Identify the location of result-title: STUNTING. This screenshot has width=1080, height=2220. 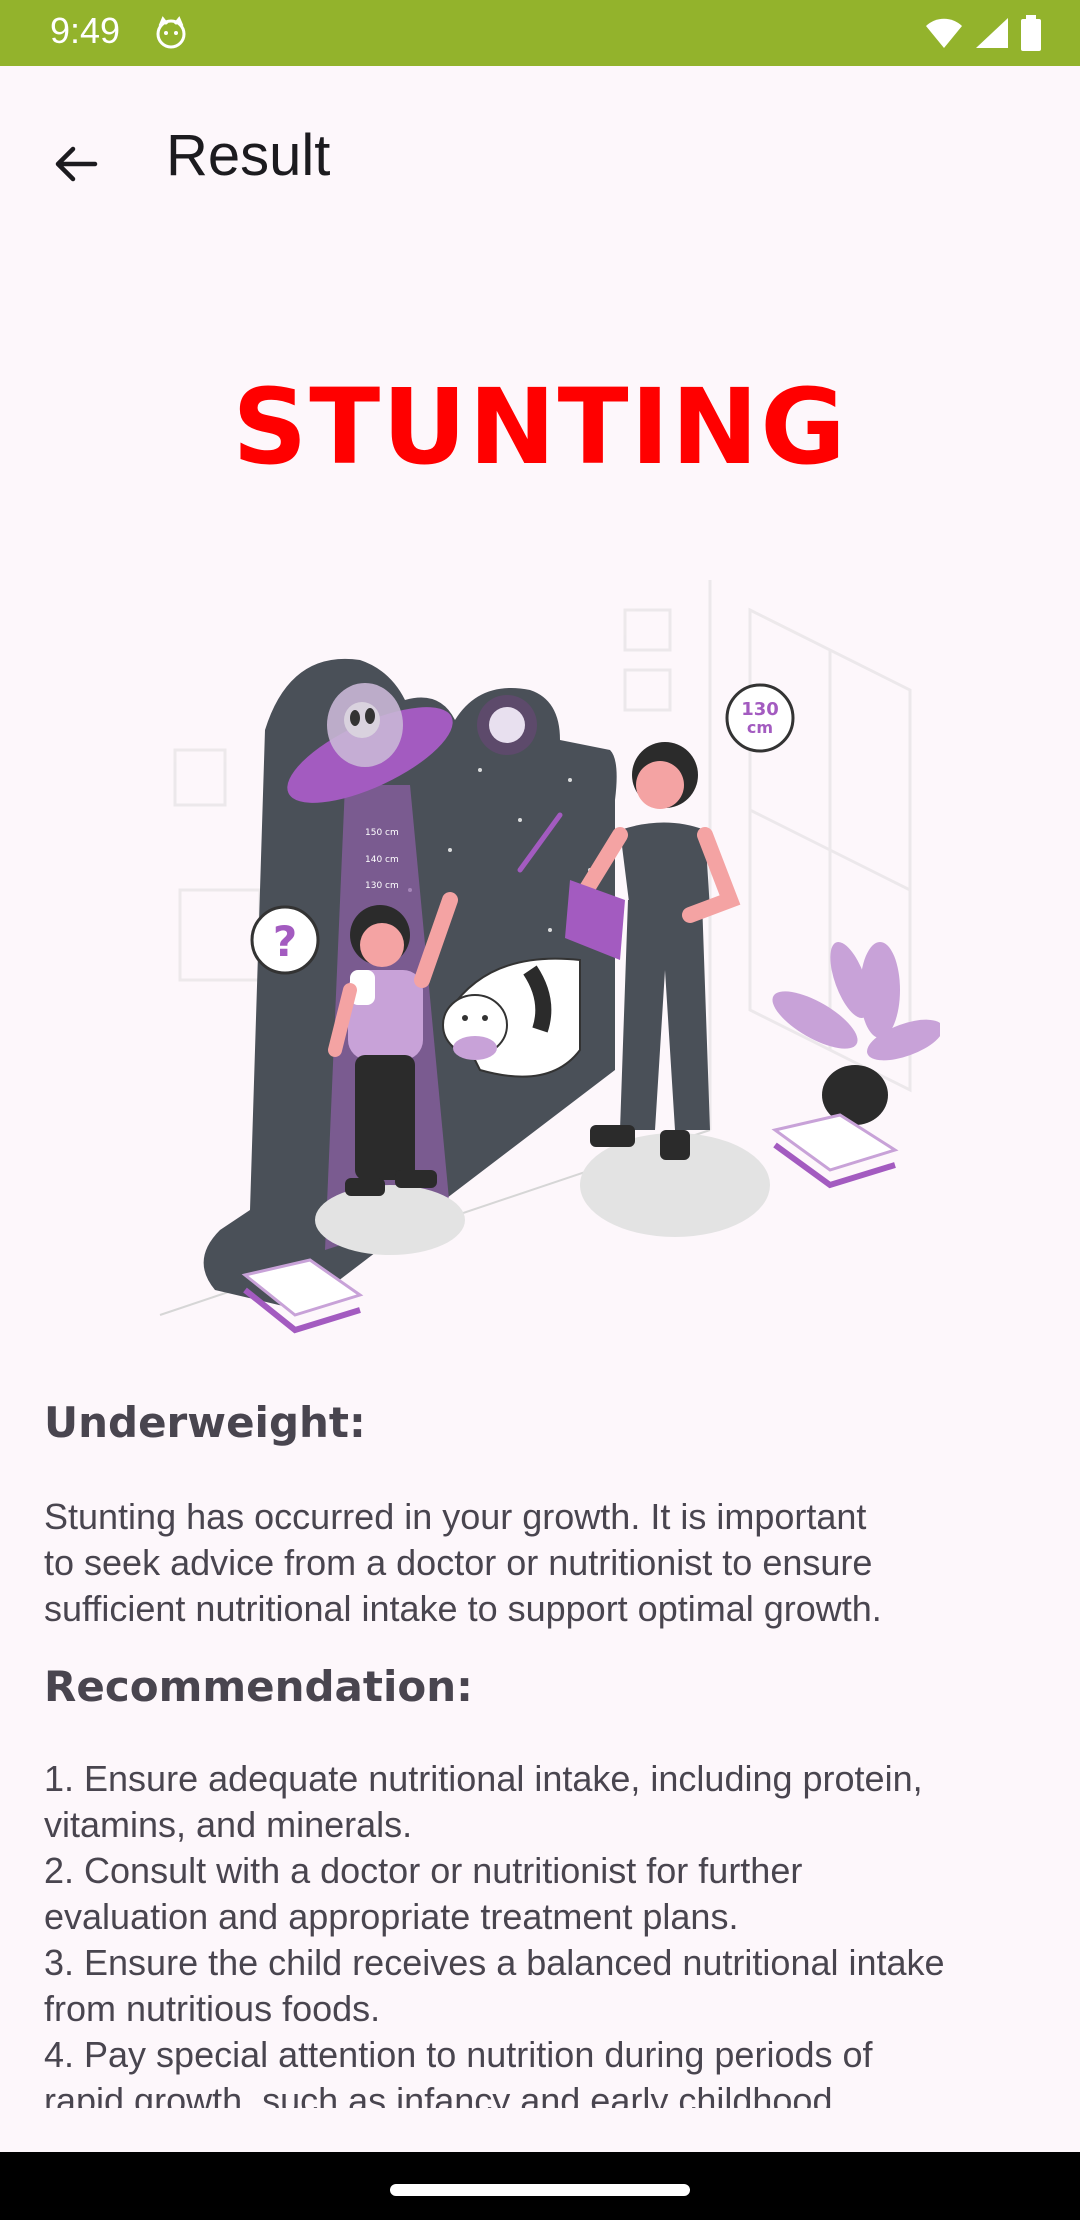
(540, 427).